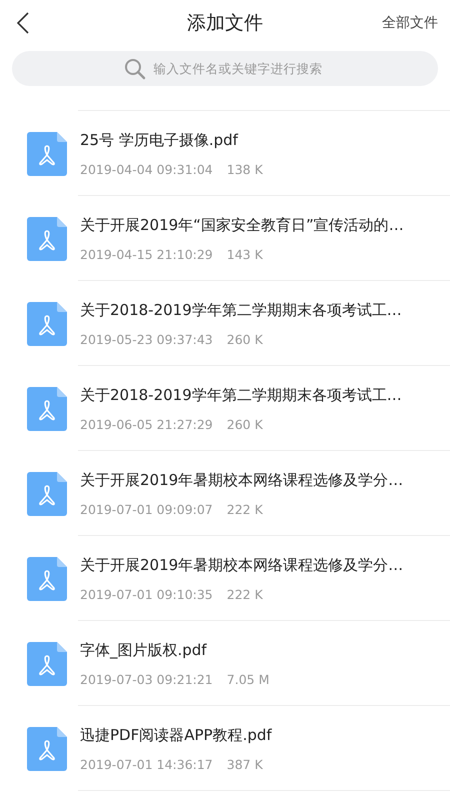 The width and height of the screenshot is (450, 794). I want to click on file-date: 2019-07-01 09:09:07, so click(146, 509).